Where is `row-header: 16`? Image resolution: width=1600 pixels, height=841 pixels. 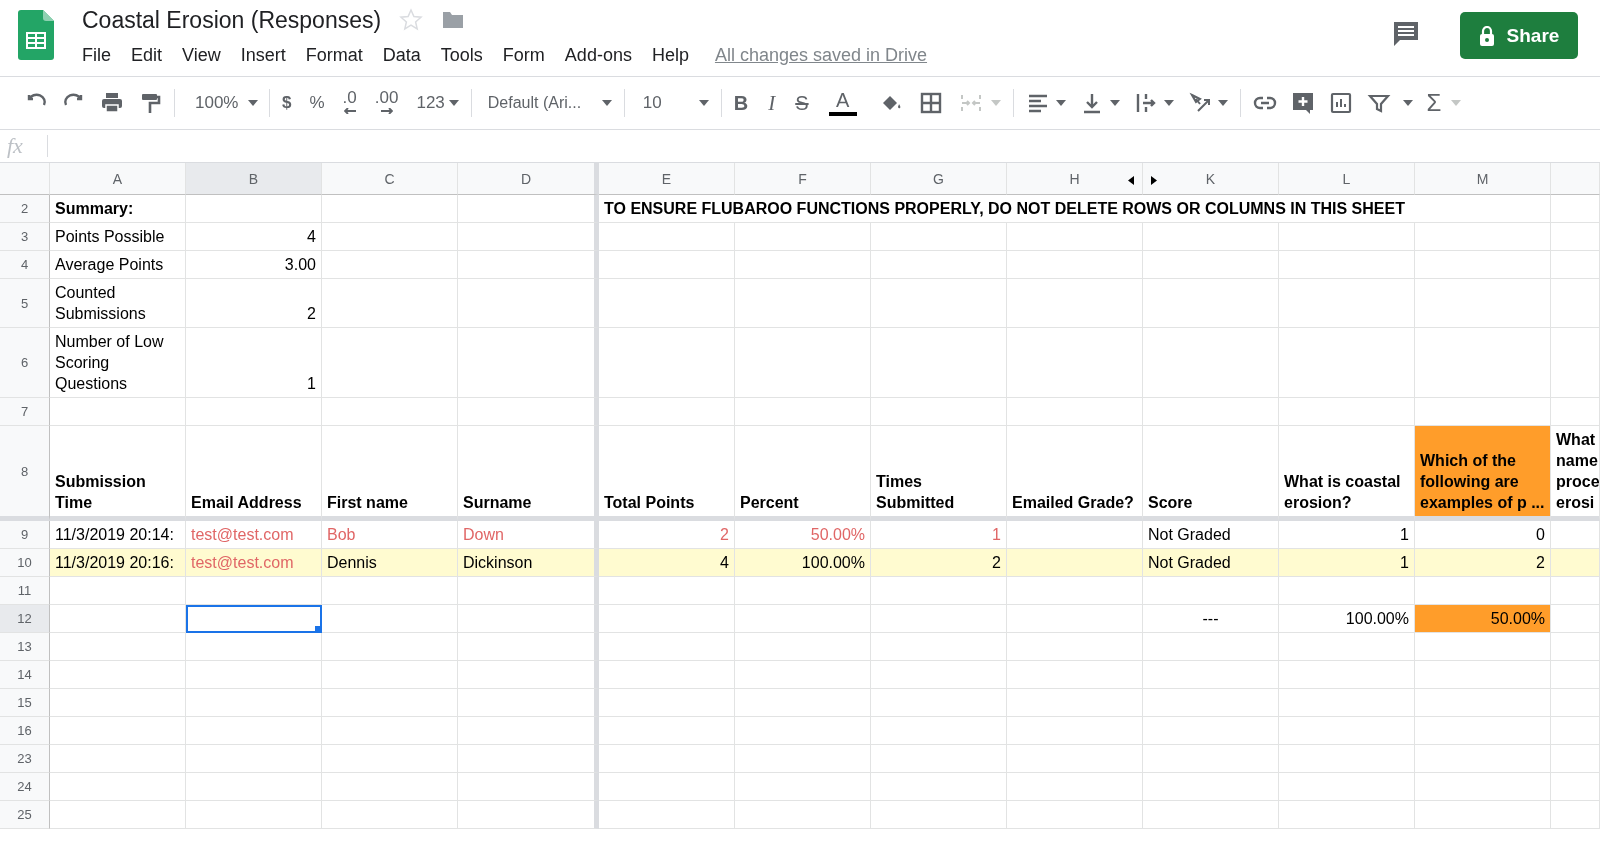
row-header: 16 is located at coordinates (25, 731).